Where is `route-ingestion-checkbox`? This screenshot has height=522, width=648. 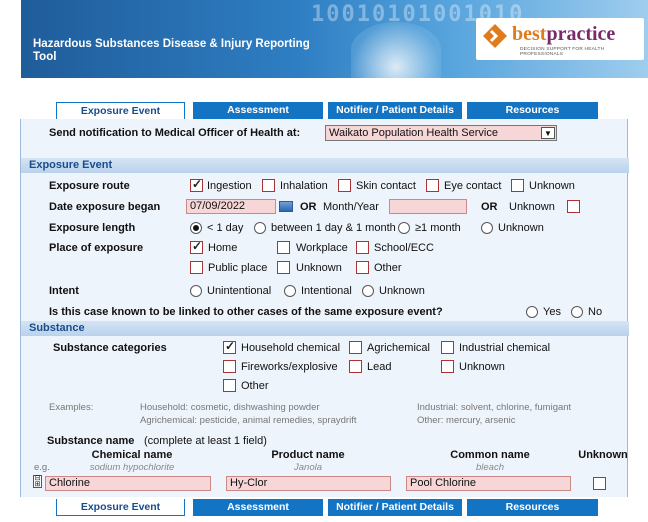
route-ingestion-checkbox is located at coordinates (196, 184).